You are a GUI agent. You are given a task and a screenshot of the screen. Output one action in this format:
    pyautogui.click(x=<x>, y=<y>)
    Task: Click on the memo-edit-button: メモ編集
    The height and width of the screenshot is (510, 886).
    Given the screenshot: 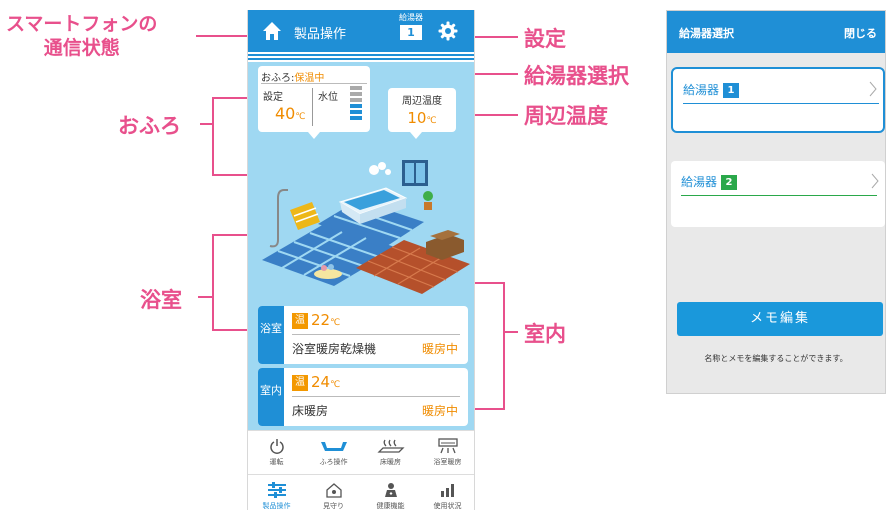 What is the action you would take?
    pyautogui.click(x=780, y=319)
    